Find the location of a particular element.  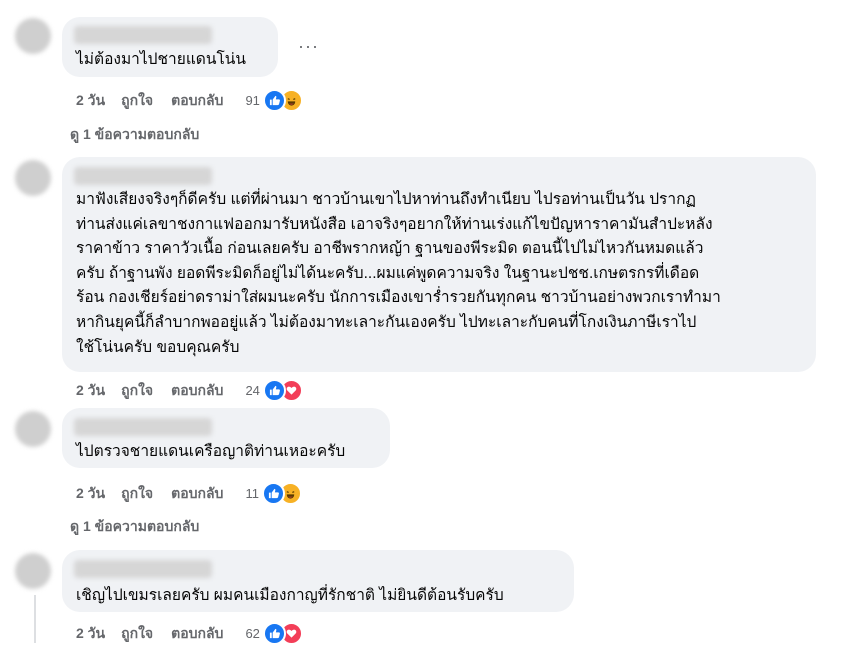

thread-line is located at coordinates (35, 619).